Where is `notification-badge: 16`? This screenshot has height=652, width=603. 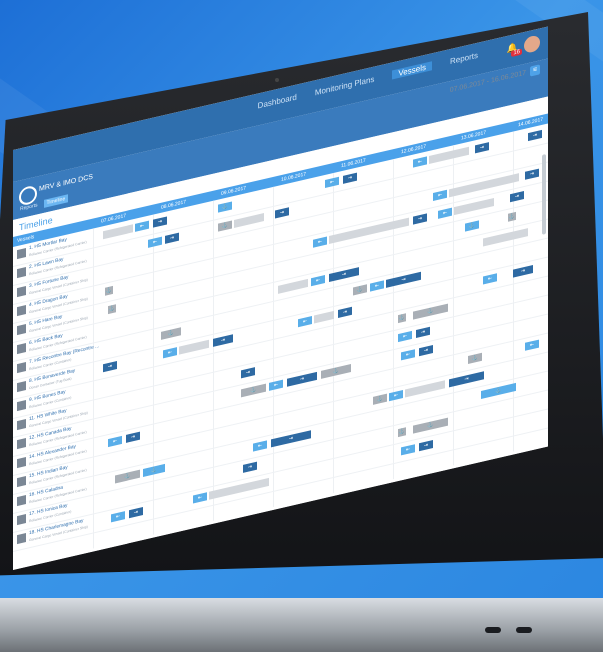
notification-badge: 16 is located at coordinates (516, 52).